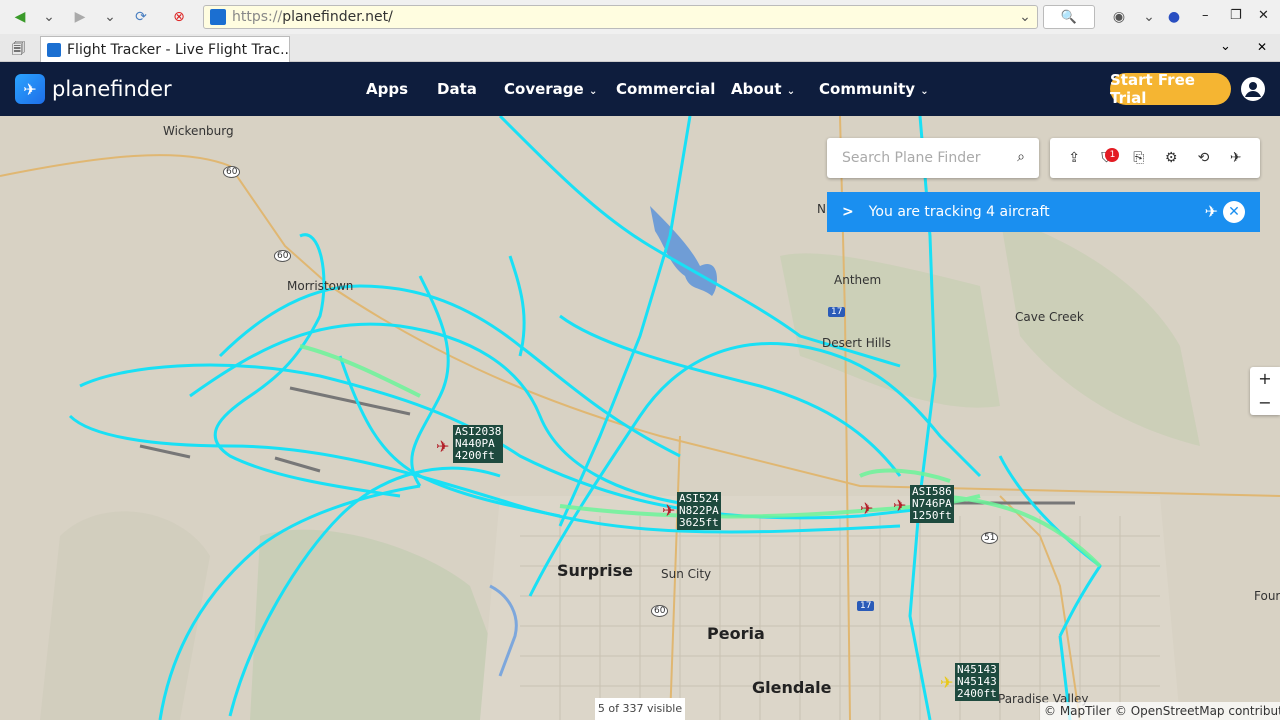 The width and height of the screenshot is (1280, 720). Describe the element at coordinates (20, 17) in the screenshot. I see `back-icon: ◀` at that location.